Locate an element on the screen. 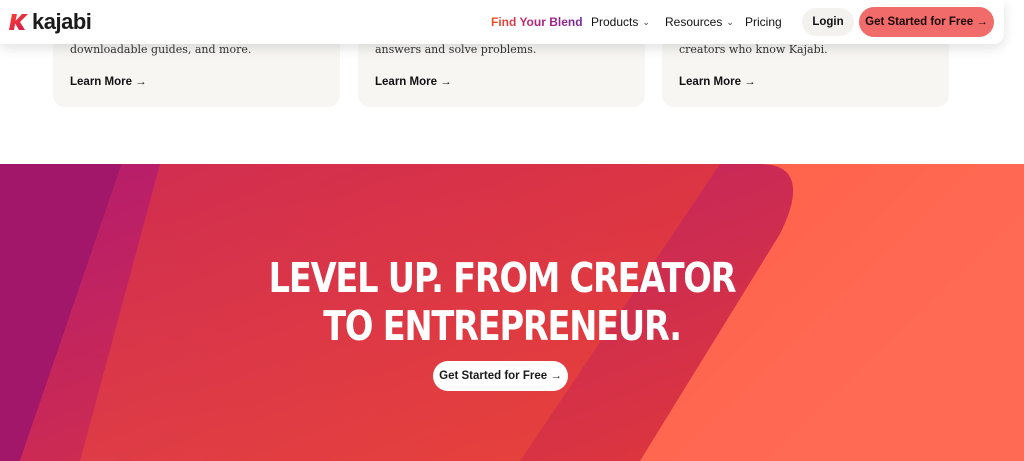  nav-products-label: Products is located at coordinates (615, 22).